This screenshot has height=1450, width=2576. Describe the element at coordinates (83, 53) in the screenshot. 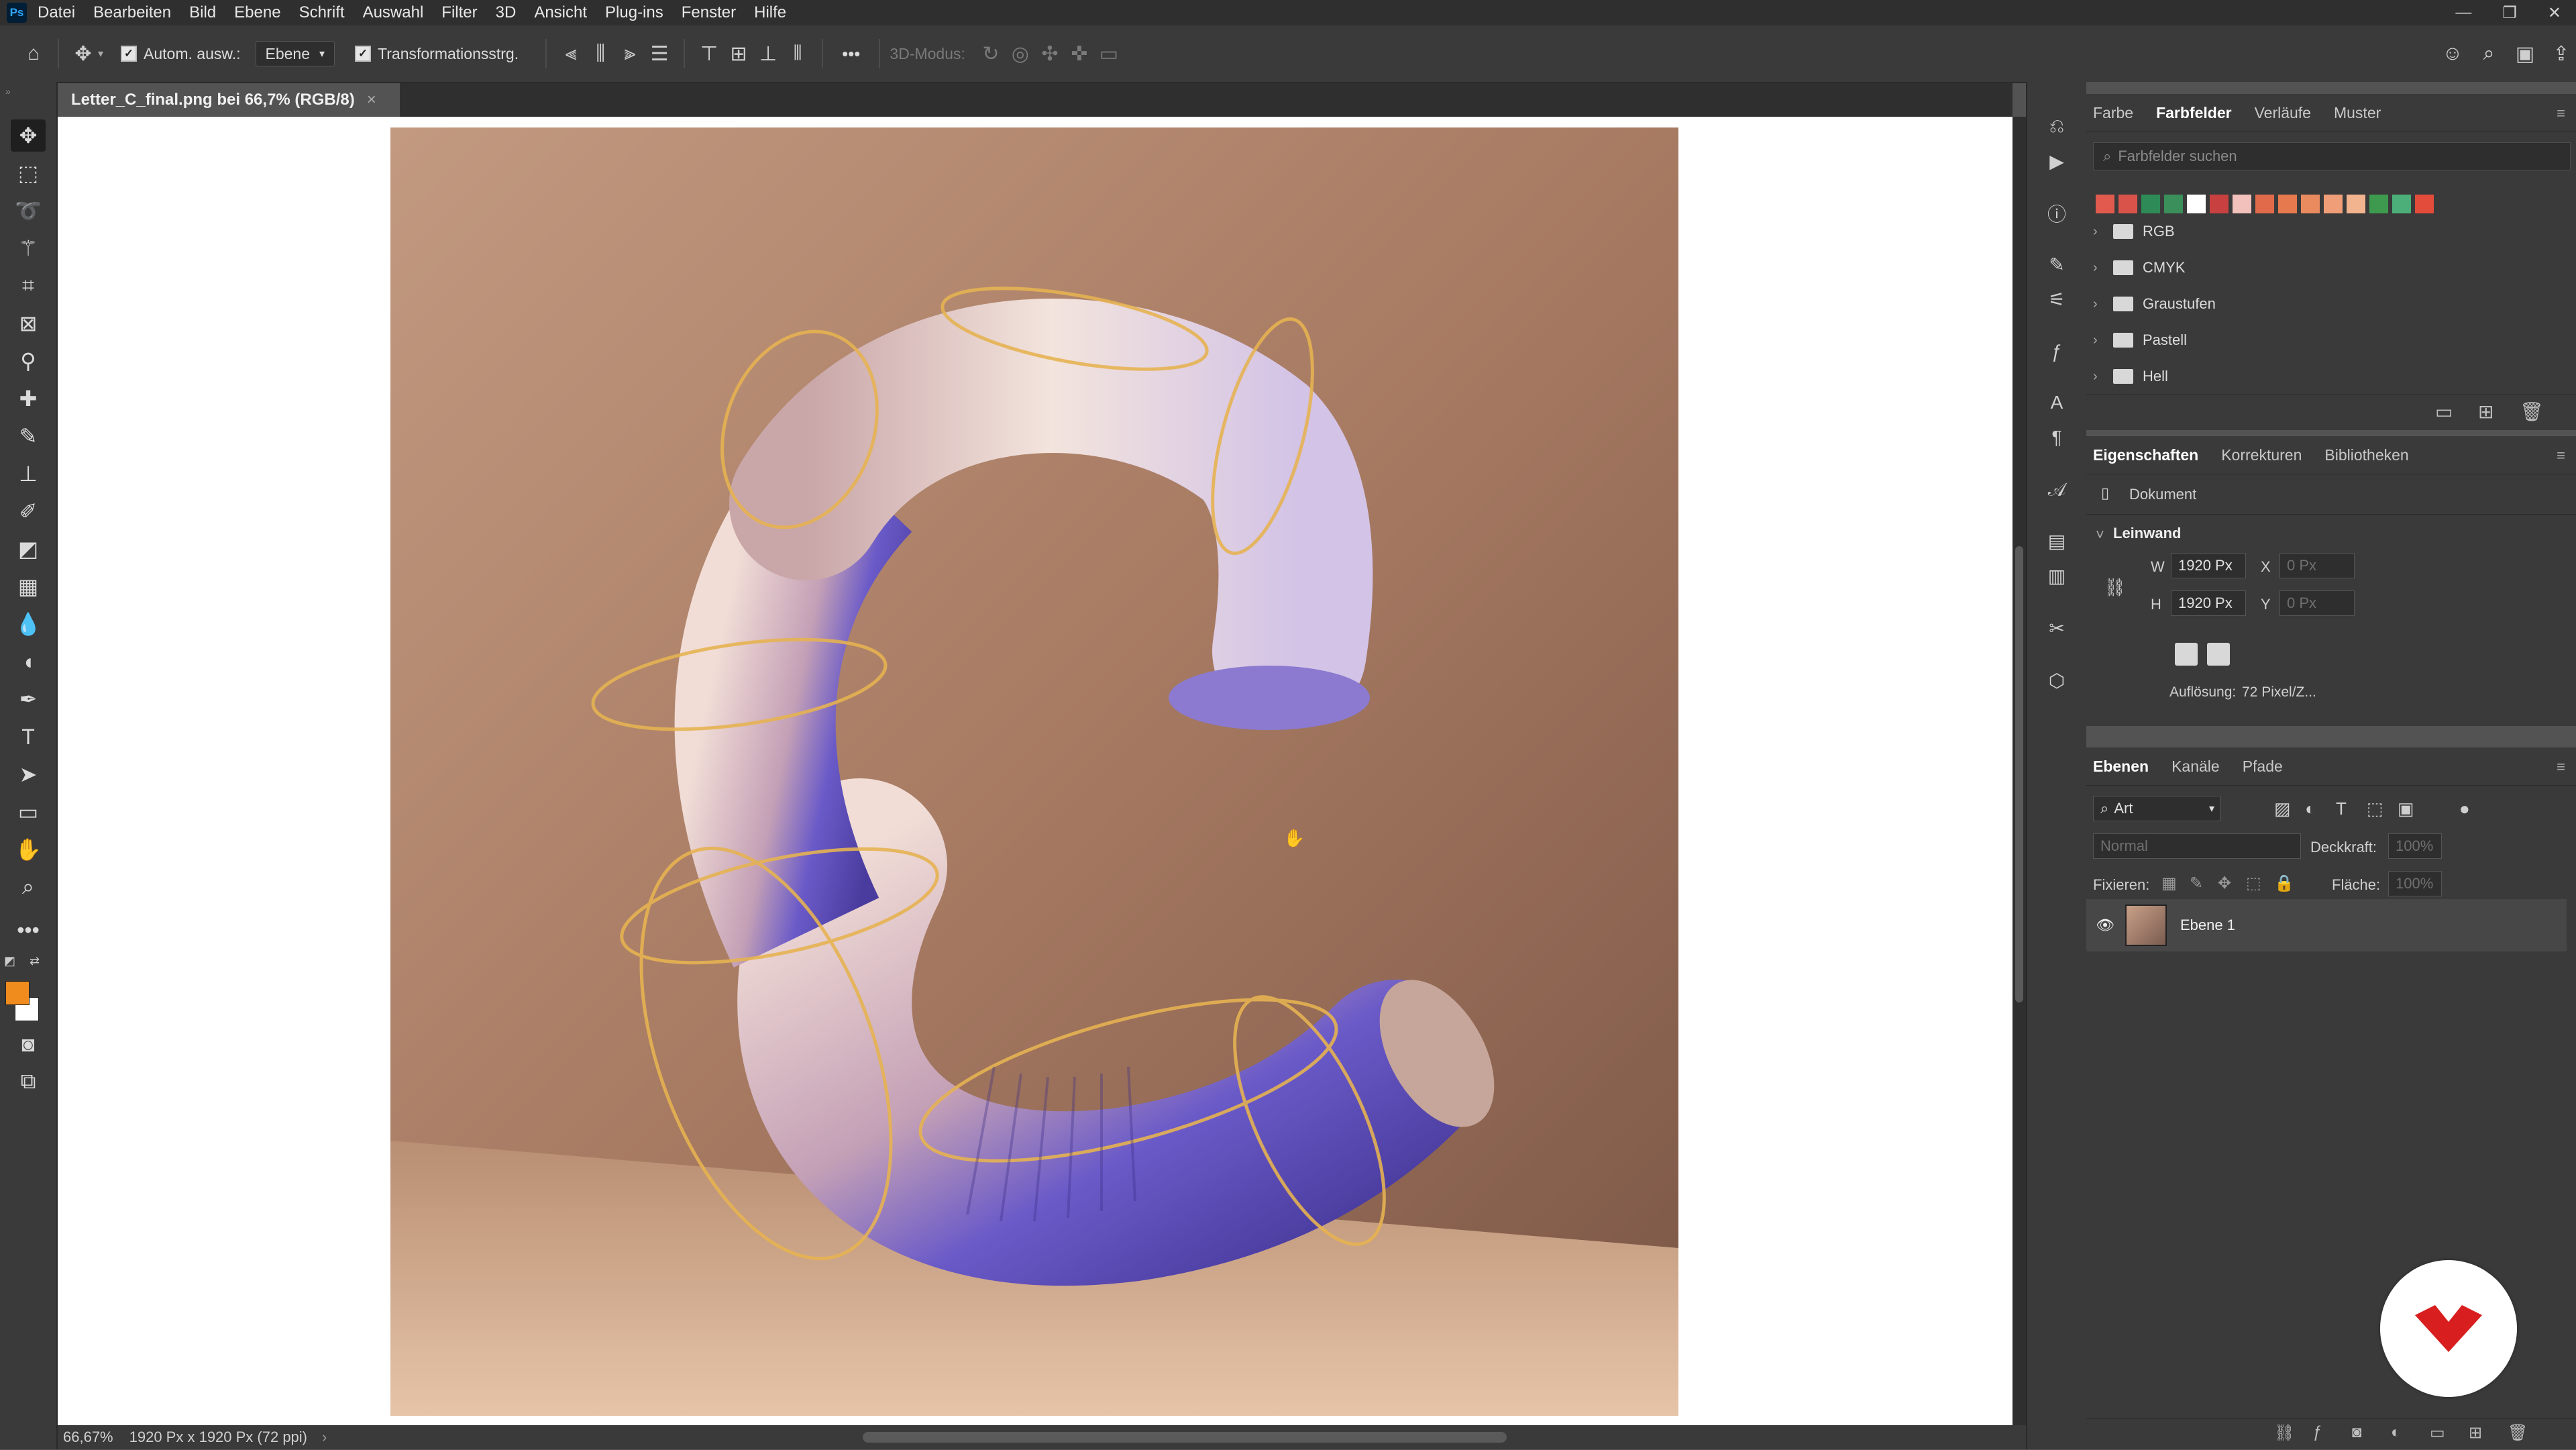

I see `move-tool-preset-icon: ✥` at that location.